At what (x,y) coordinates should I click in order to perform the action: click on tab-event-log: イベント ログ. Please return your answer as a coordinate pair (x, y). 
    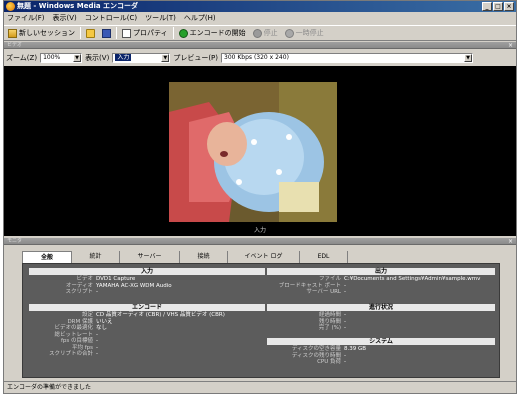
    Looking at the image, I should click on (264, 257).